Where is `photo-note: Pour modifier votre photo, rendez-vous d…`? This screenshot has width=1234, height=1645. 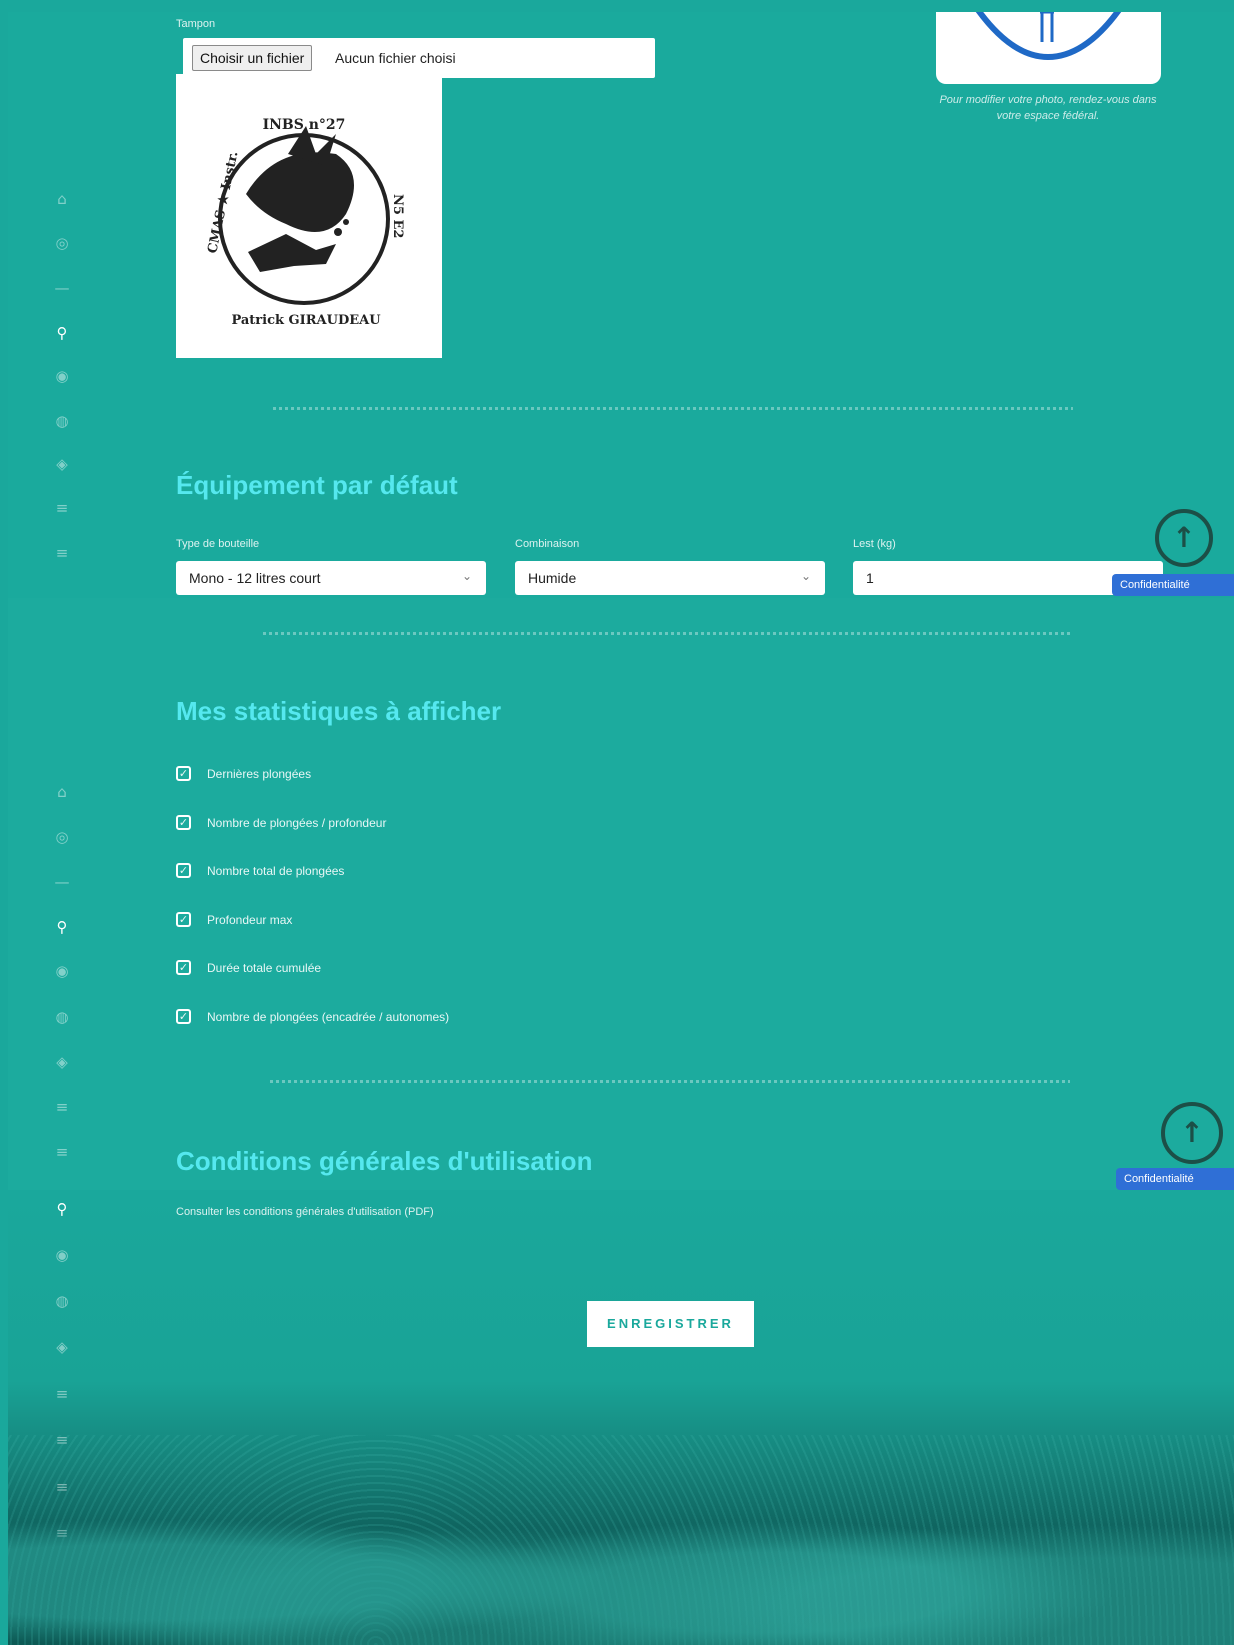
photo-note: Pour modifier votre photo, rendez-vous d… is located at coordinates (1048, 108).